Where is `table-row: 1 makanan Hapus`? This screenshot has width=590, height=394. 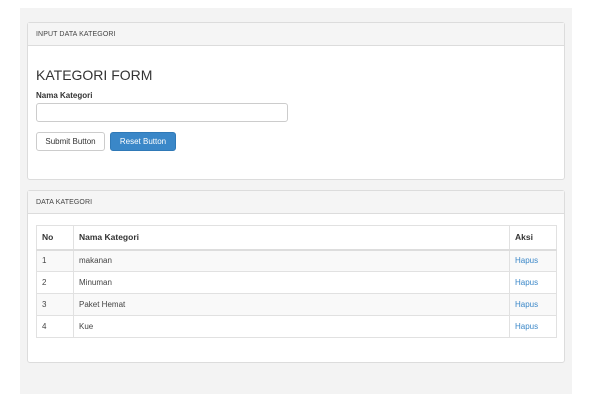
table-row: 1 makanan Hapus is located at coordinates (296, 260).